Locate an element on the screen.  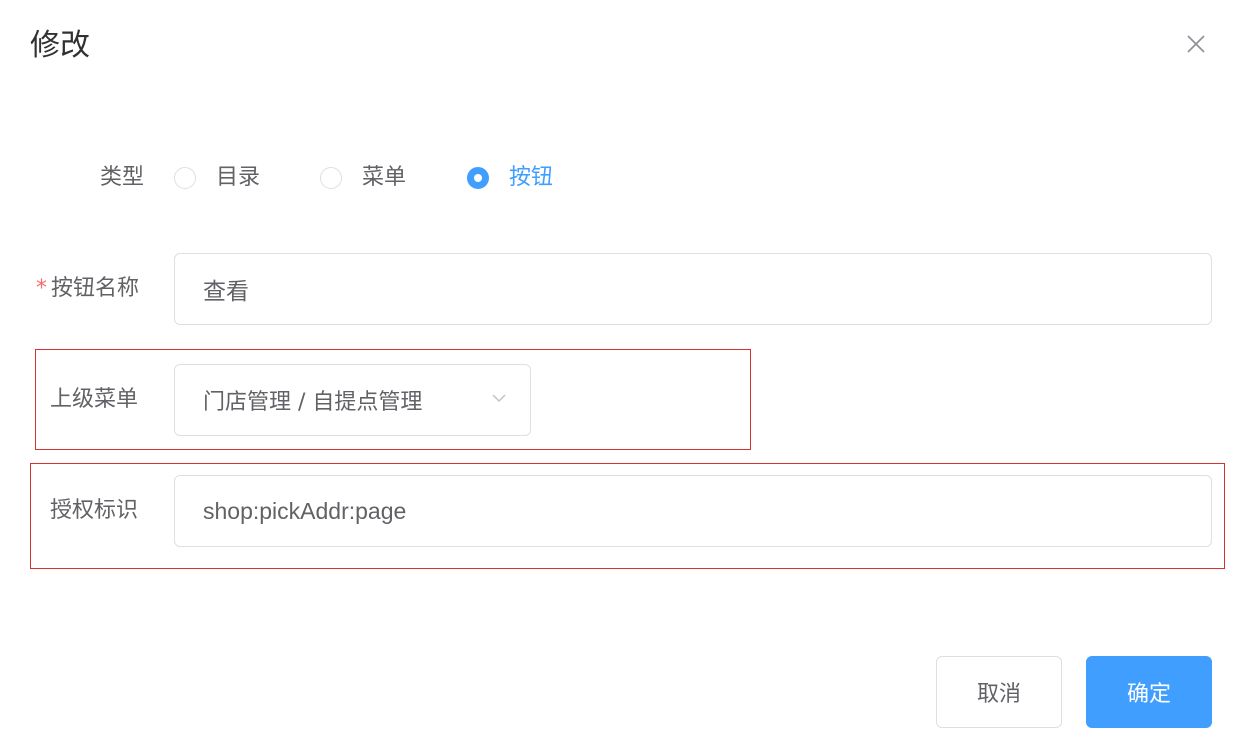
parent-menu-value: 门店管理 / 自提点管理 is located at coordinates (313, 402).